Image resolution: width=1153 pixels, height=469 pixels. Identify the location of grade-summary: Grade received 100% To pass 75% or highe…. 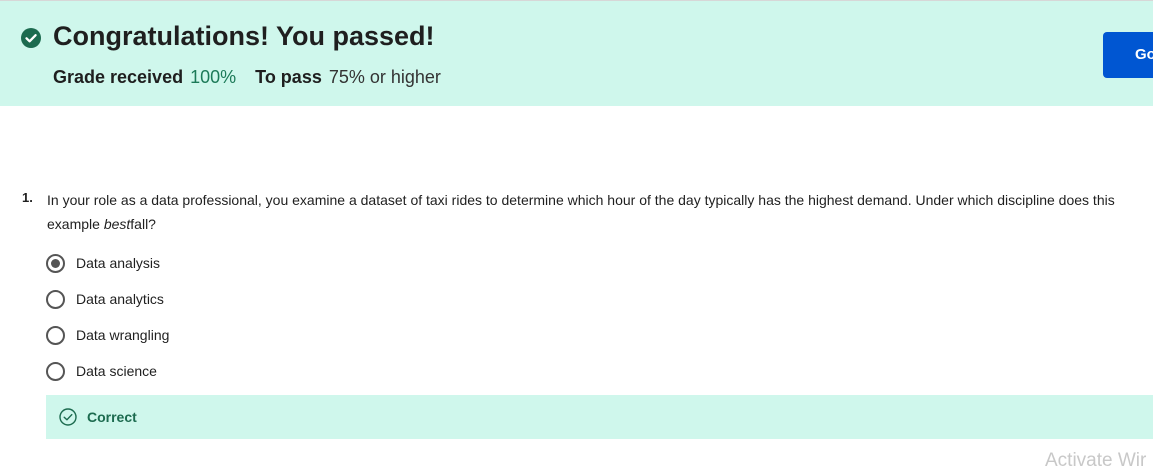
(247, 77).